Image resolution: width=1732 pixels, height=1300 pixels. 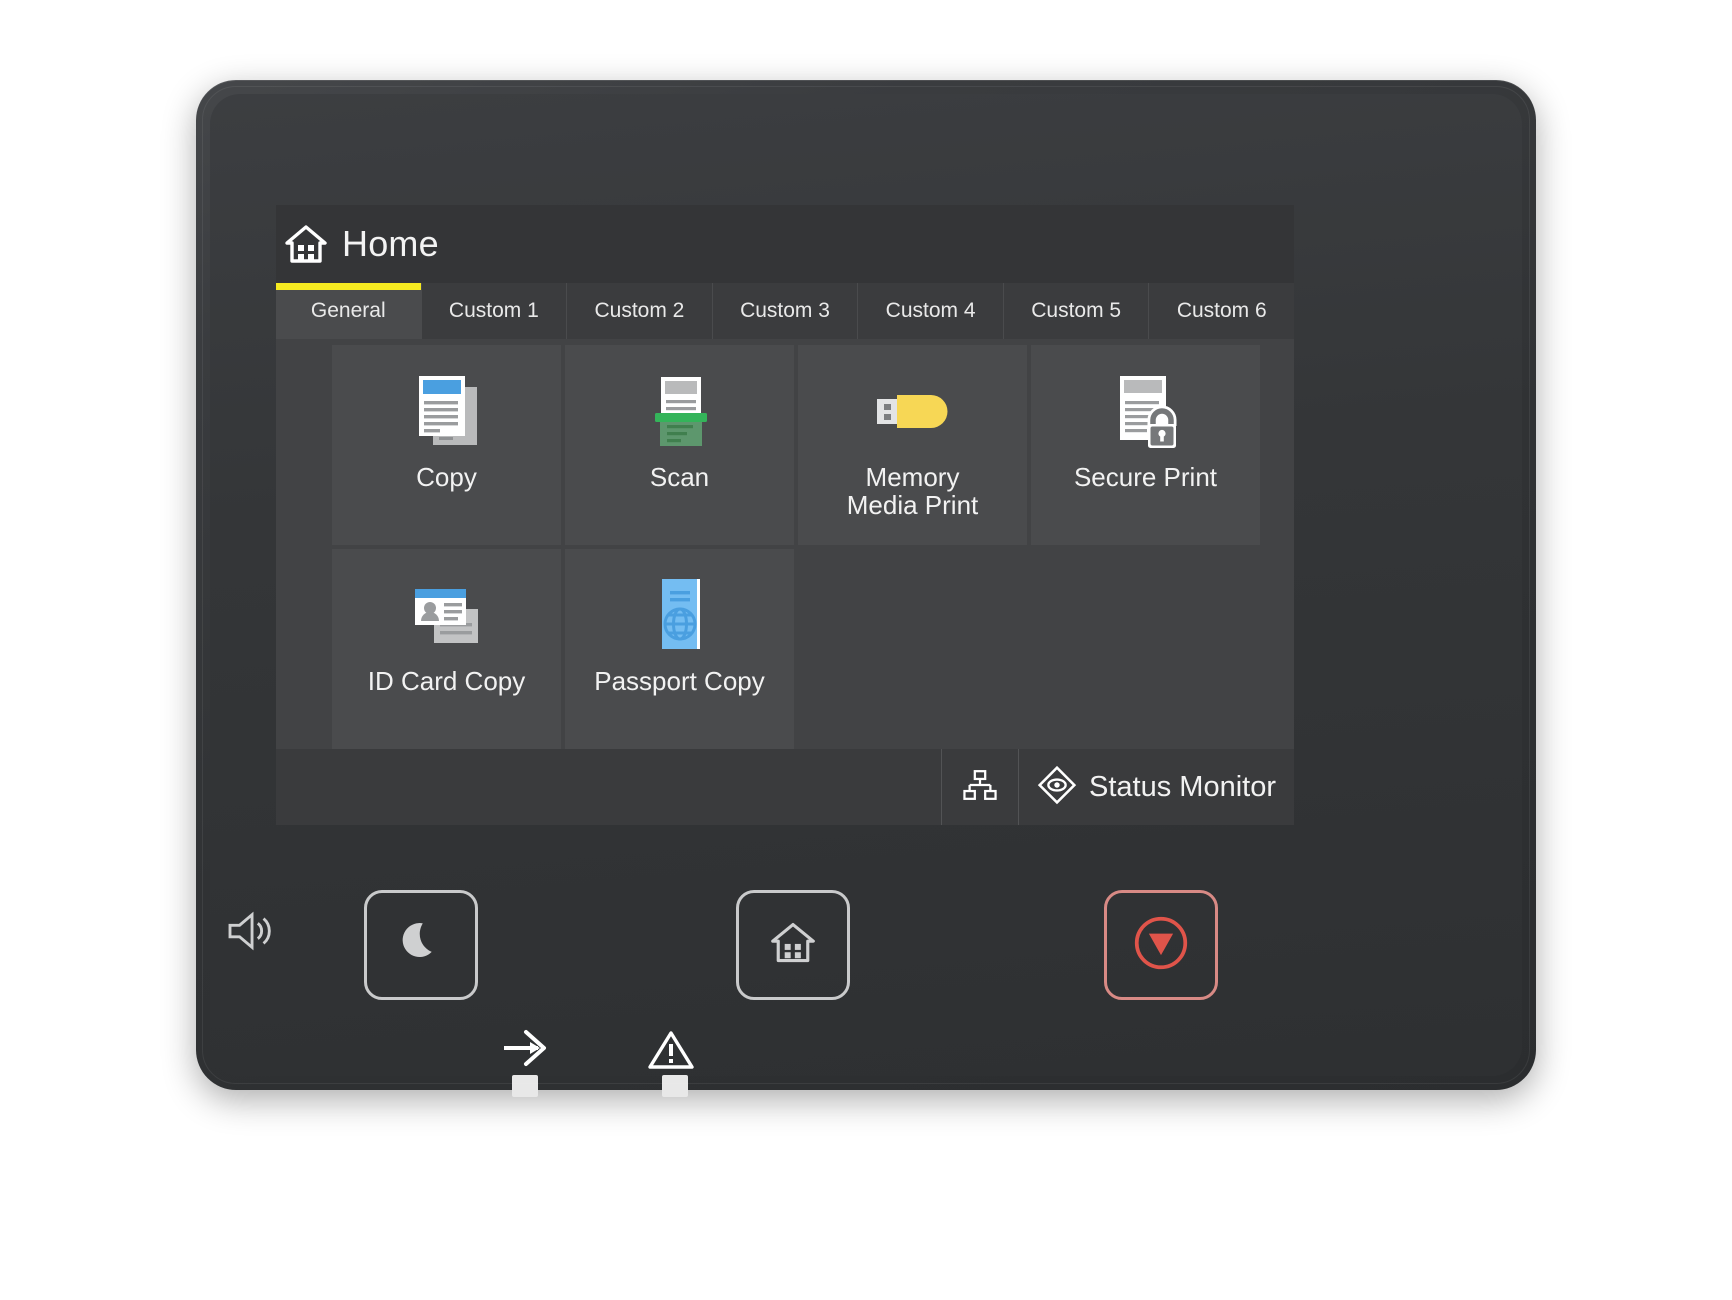 I want to click on tile-copy: Copy, so click(x=446, y=445).